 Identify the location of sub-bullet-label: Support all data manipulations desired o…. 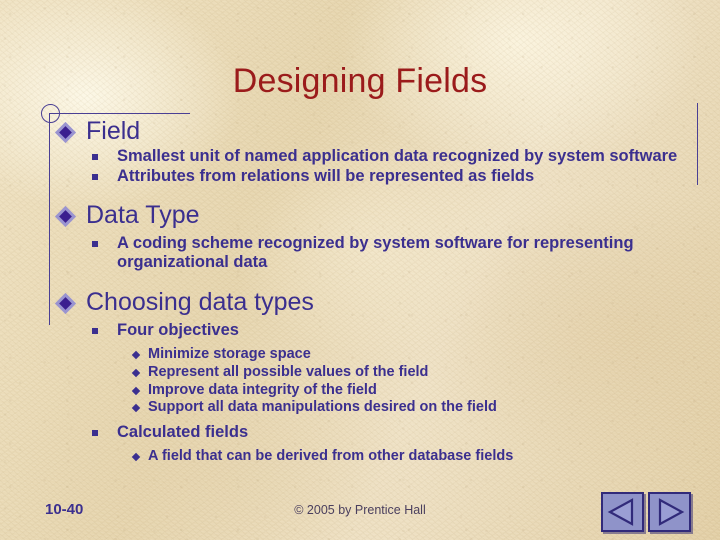
(322, 407).